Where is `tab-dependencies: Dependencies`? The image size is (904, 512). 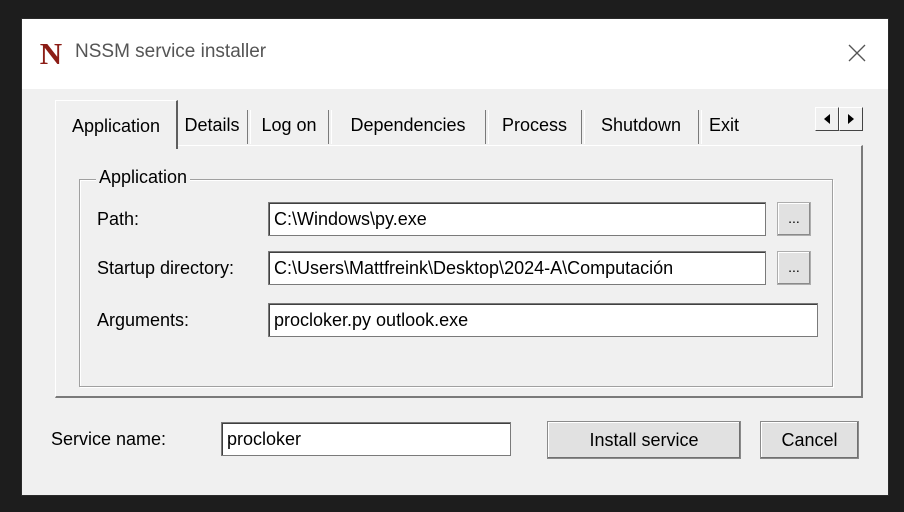
tab-dependencies: Dependencies is located at coordinates (408, 125).